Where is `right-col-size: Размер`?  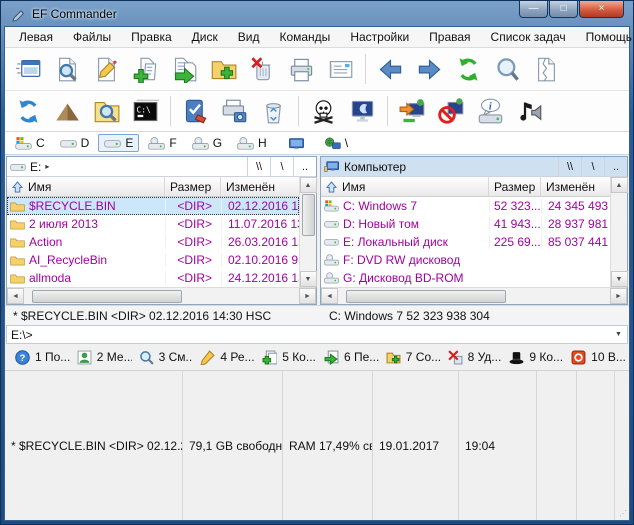
right-col-size: Размер is located at coordinates (515, 186).